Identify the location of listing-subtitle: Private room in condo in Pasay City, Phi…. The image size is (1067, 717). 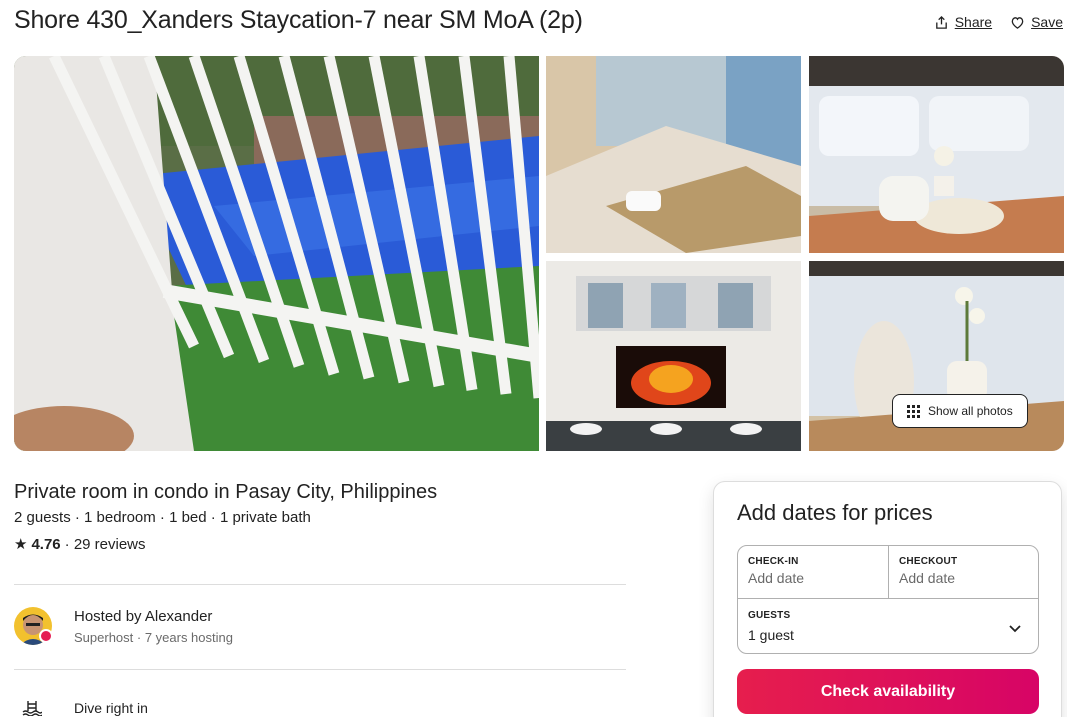
(226, 492).